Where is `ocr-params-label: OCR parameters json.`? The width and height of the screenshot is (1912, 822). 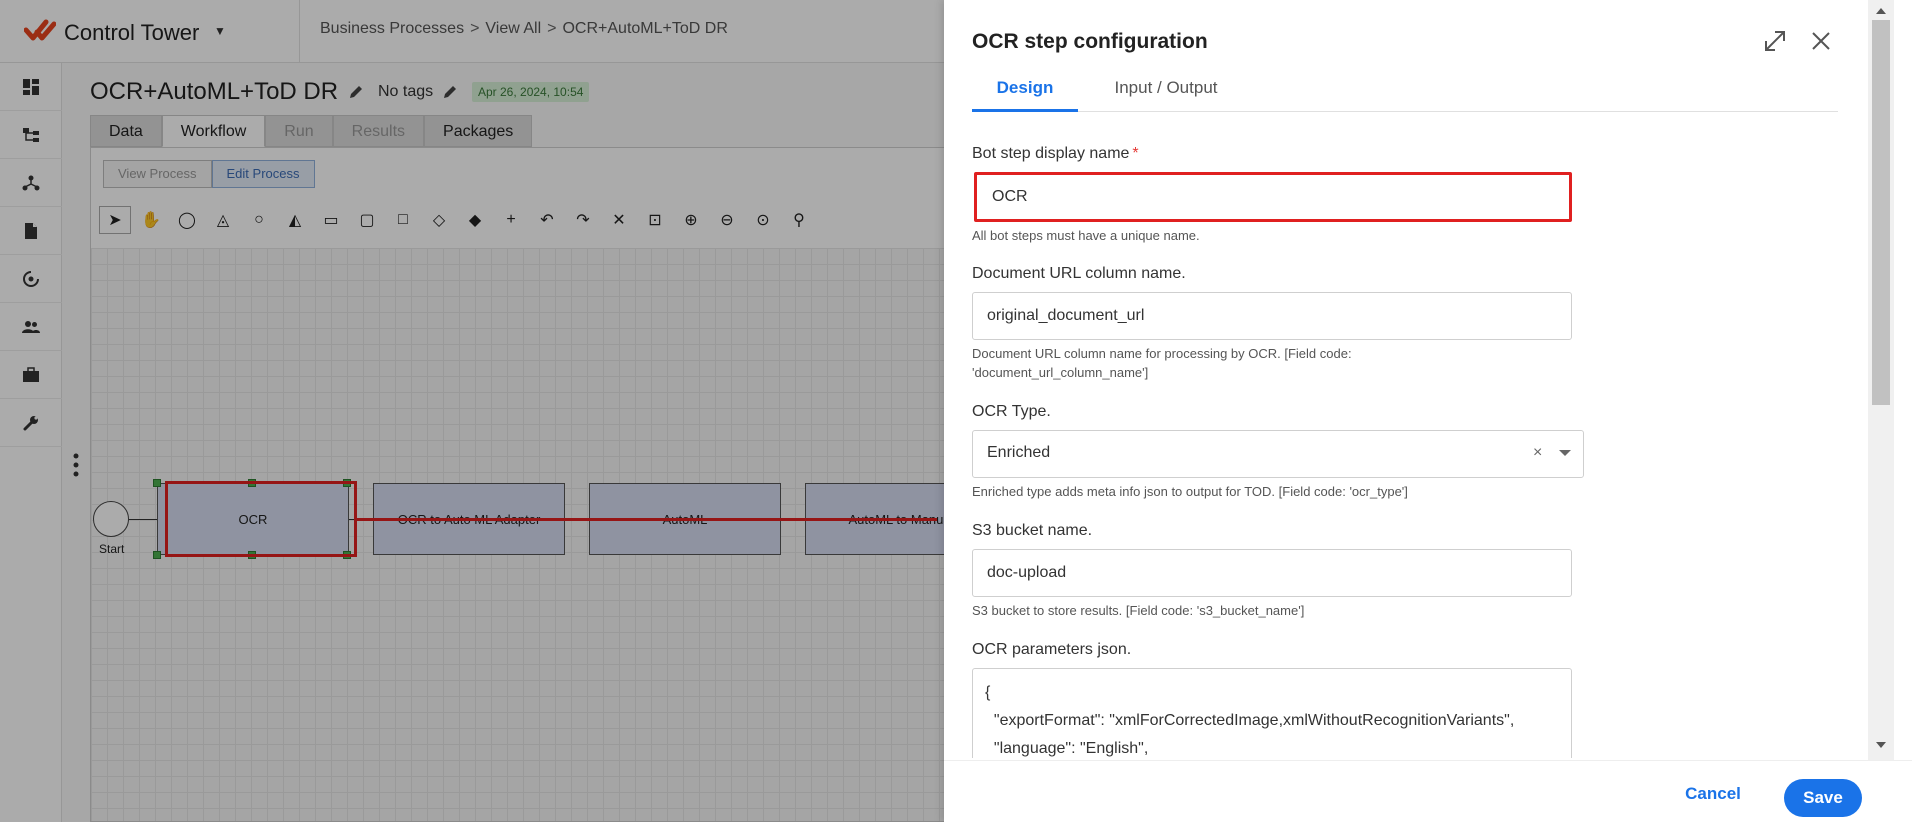
ocr-params-label: OCR parameters json. is located at coordinates (1052, 649).